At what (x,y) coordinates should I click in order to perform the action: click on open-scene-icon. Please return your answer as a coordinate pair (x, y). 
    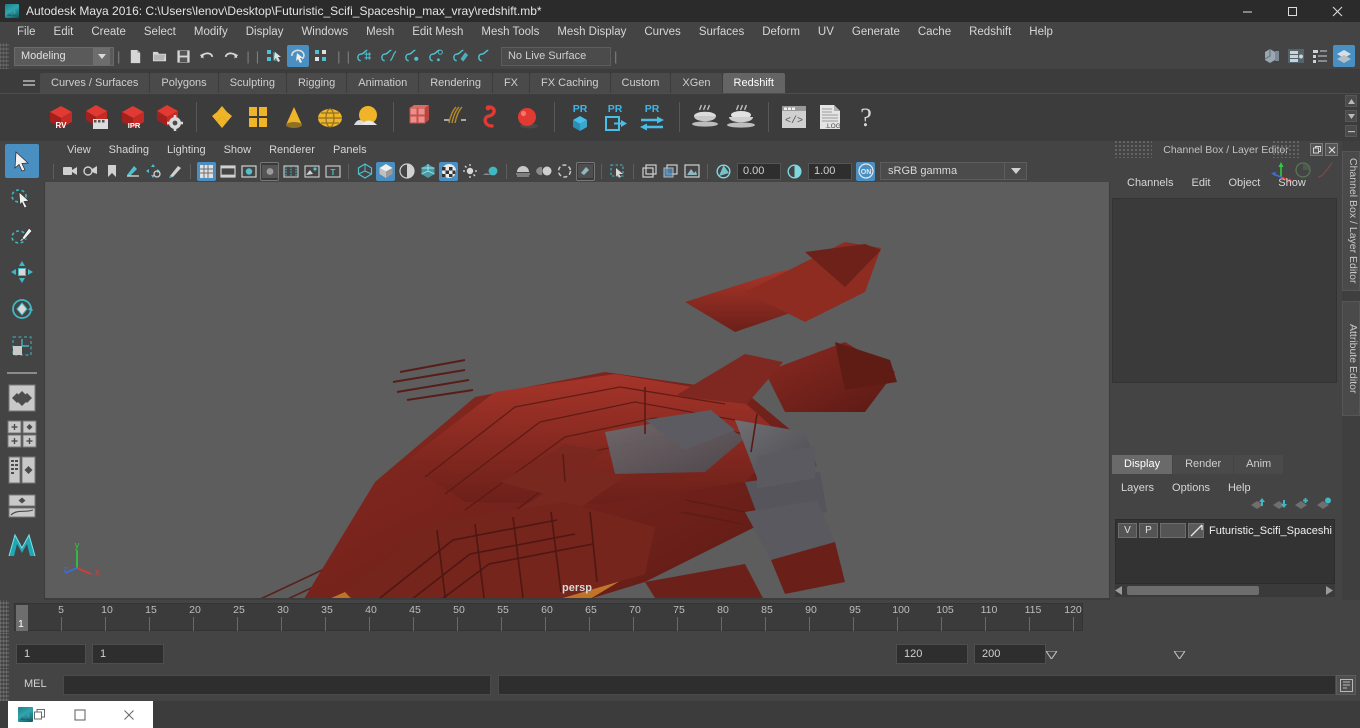
    Looking at the image, I should click on (159, 56).